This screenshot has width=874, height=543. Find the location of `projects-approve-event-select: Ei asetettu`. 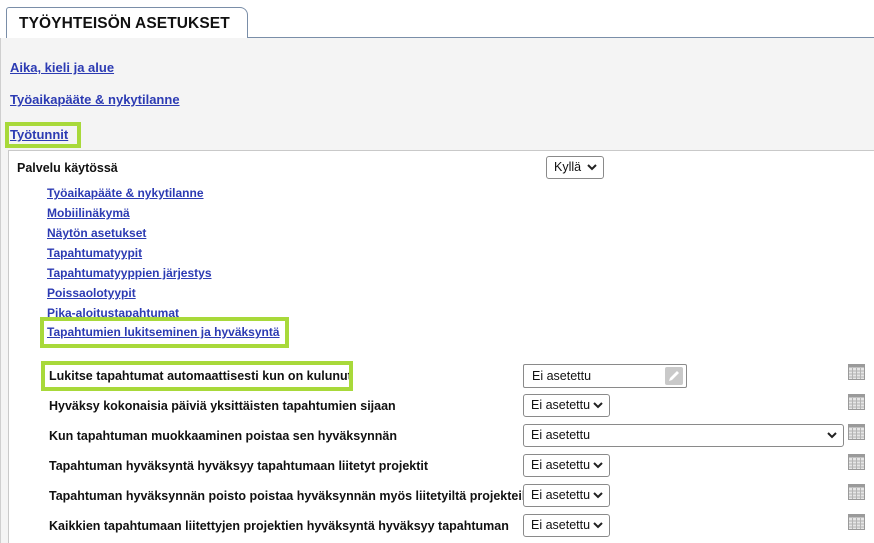

projects-approve-event-select: Ei asetettu is located at coordinates (566, 525).